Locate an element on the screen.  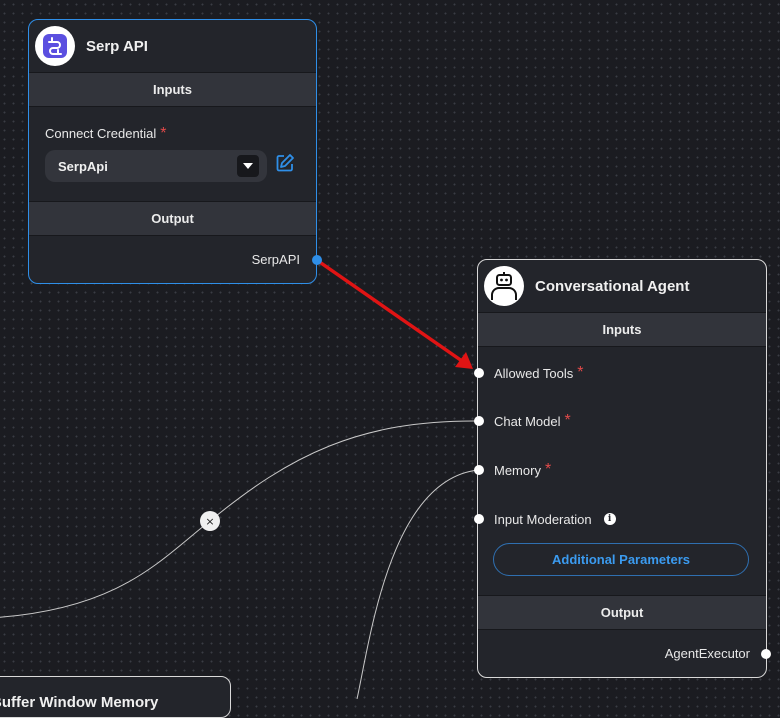
param-input-moderation: Input Moderation i is located at coordinates (547, 519).